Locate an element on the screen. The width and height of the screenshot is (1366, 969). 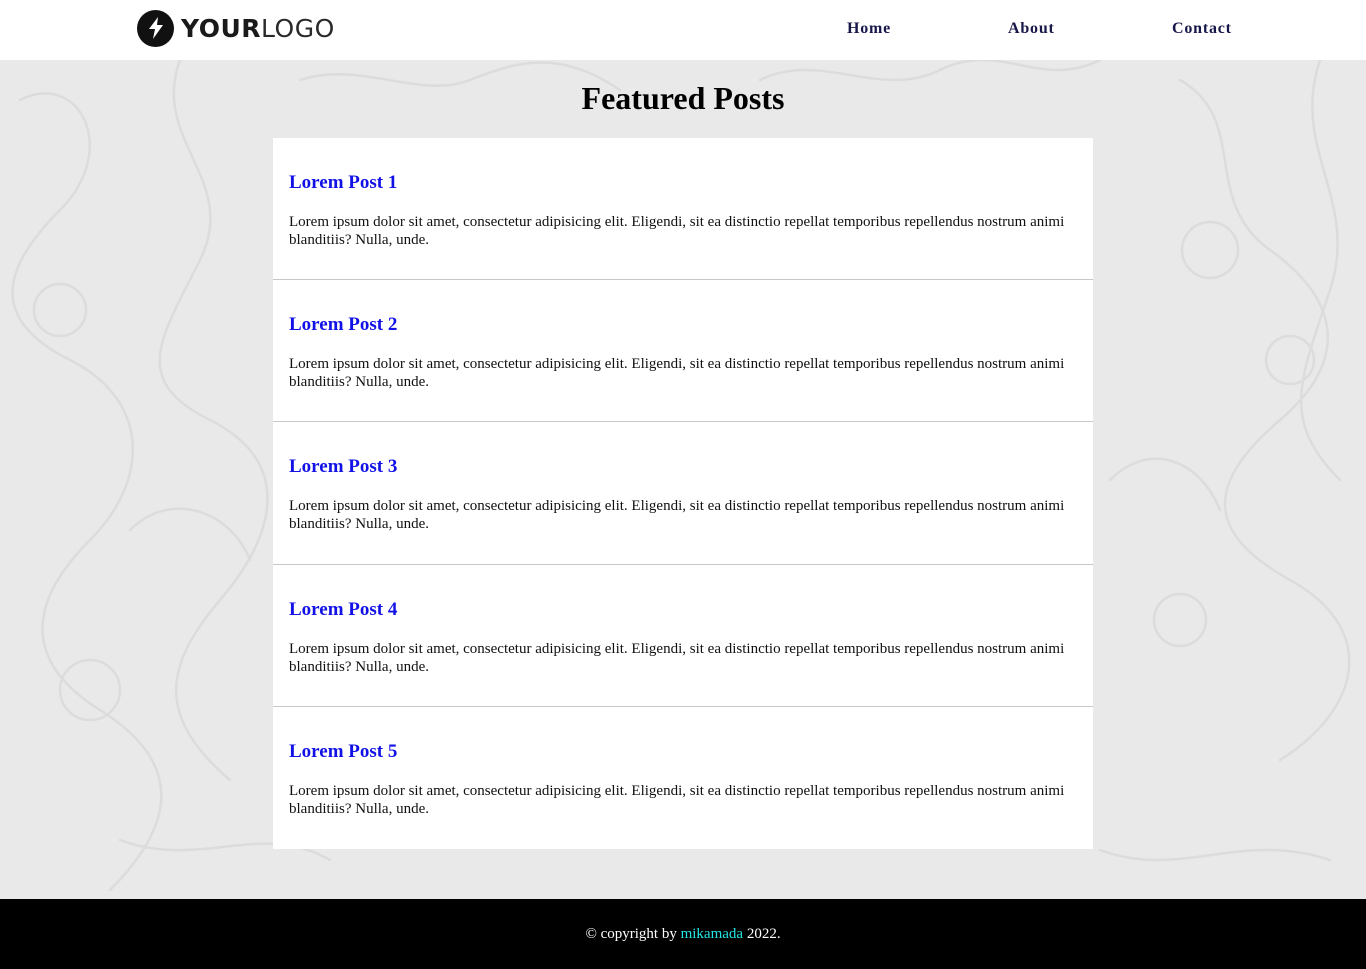
copyright-suffix: 2022. is located at coordinates (762, 934).